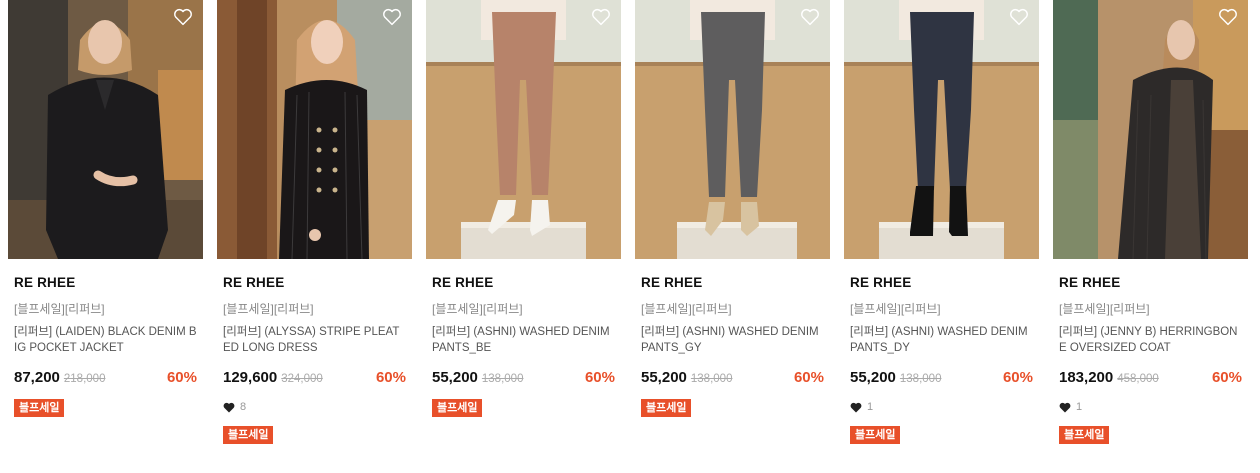  I want to click on sale-price: 183,200, so click(1086, 377).